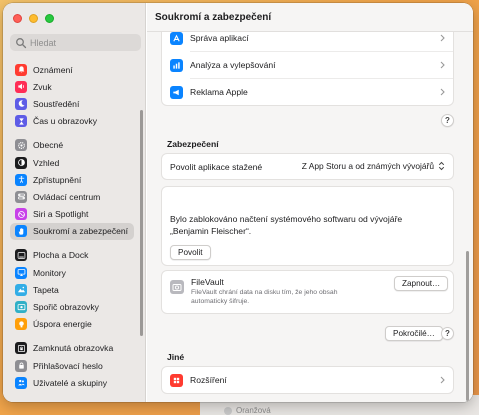  I want to click on sidebar-scrollbar, so click(141, 223).